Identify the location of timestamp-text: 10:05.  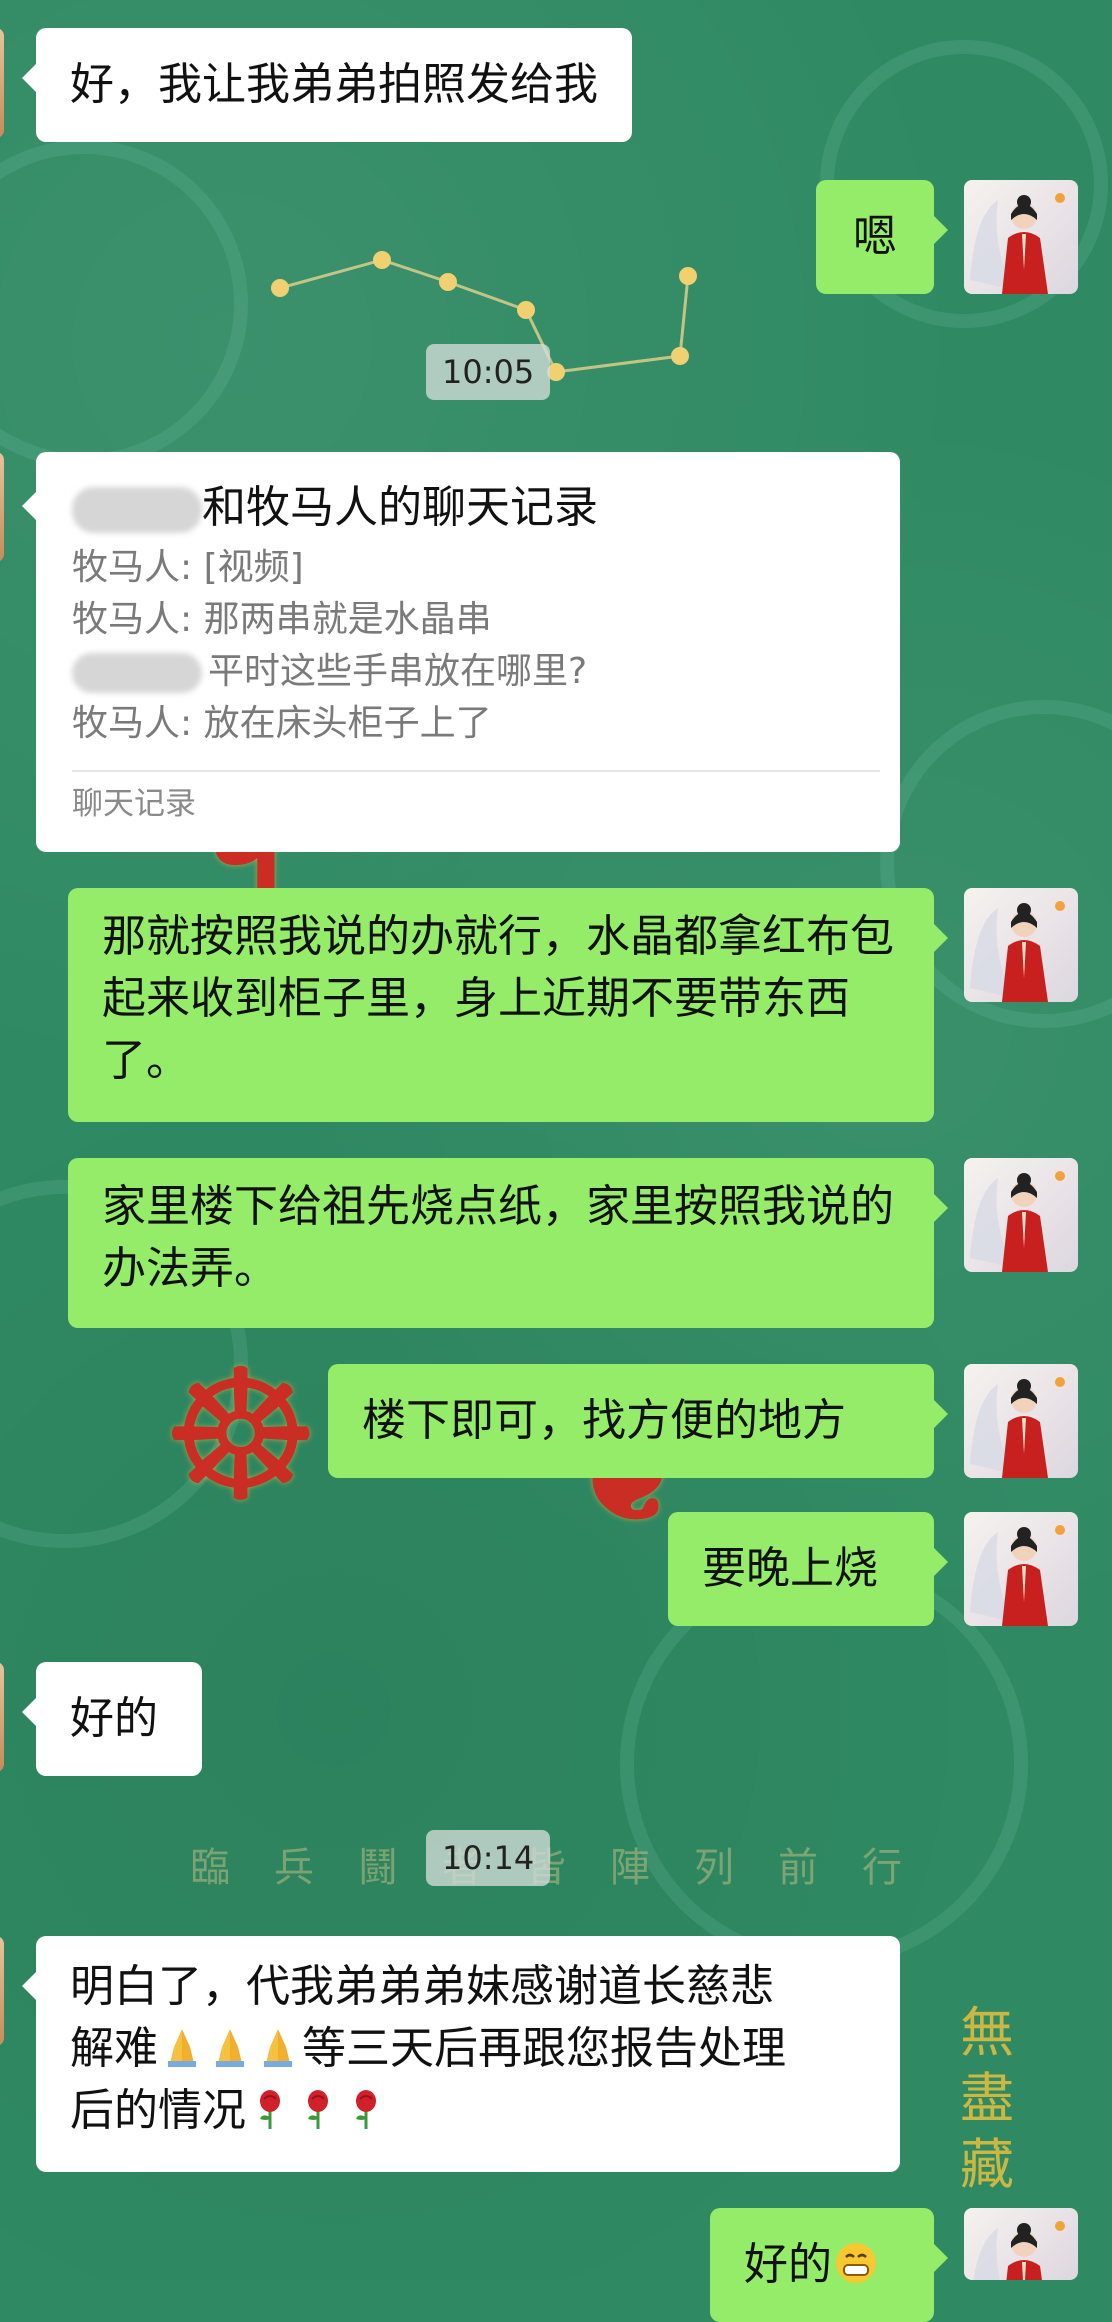
(488, 372).